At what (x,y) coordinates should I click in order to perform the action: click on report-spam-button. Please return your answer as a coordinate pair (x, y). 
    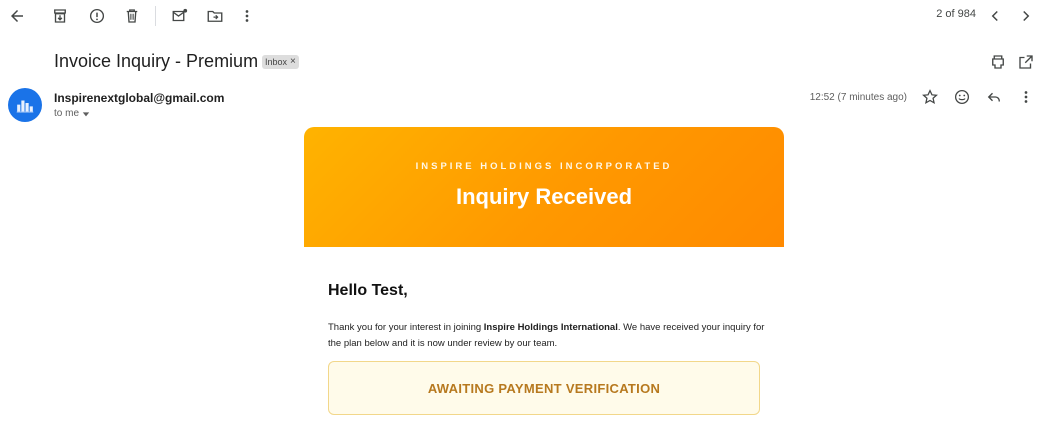
    Looking at the image, I should click on (97, 16).